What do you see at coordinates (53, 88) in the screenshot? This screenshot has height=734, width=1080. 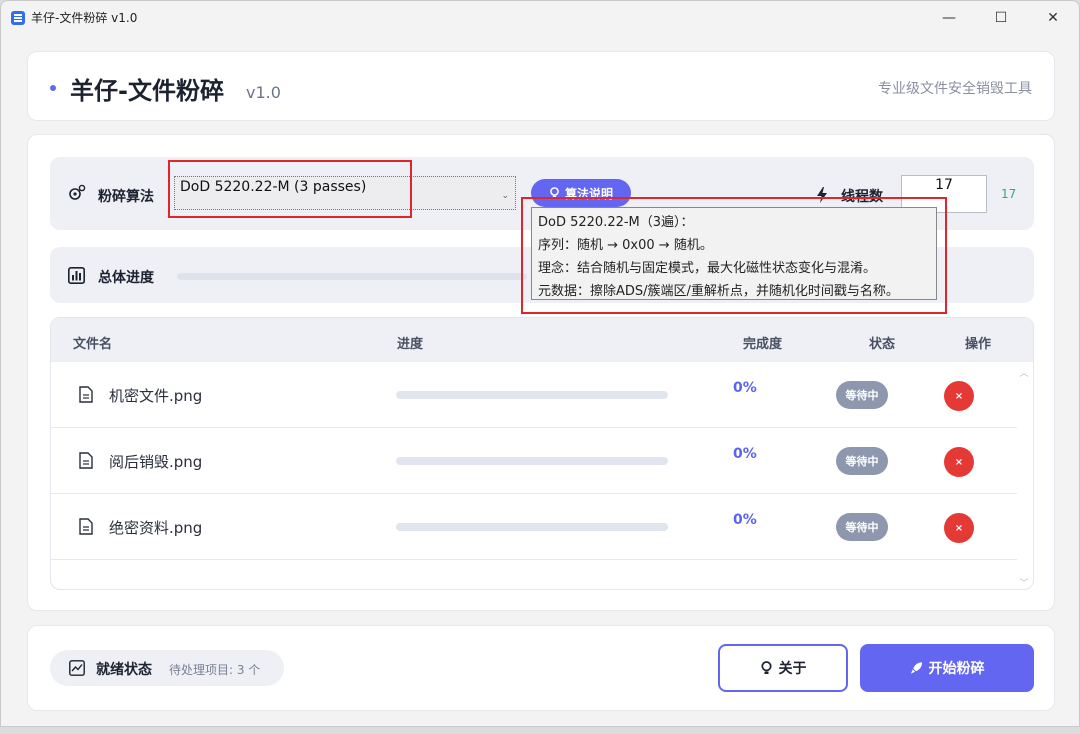 I see `title-dot` at bounding box center [53, 88].